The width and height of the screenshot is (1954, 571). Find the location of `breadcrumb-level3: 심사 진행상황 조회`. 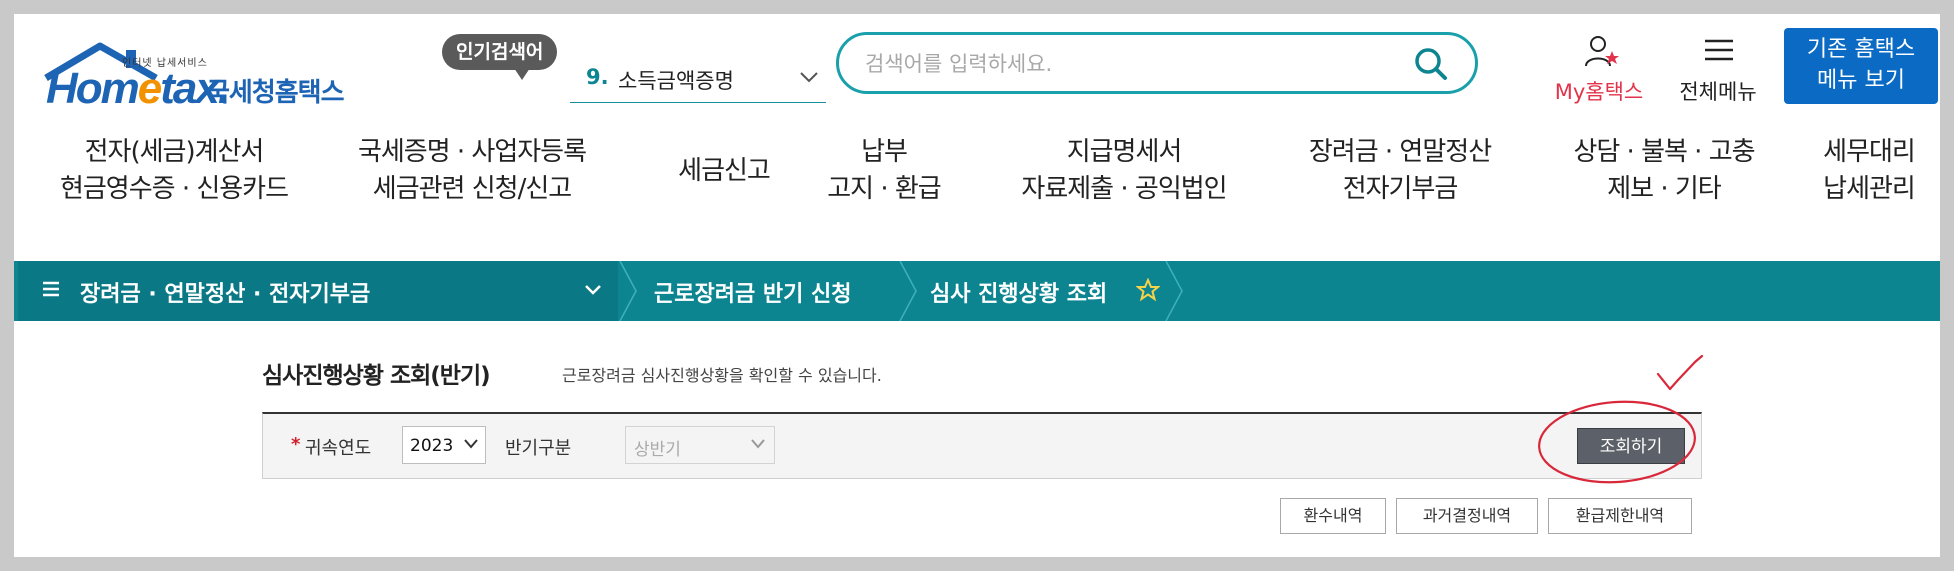

breadcrumb-level3: 심사 진행상황 조회 is located at coordinates (1018, 292).